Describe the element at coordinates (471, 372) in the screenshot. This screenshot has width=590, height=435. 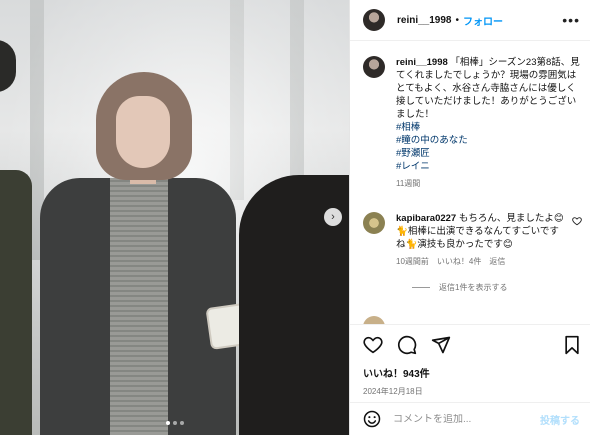
I see `like-count: いいね！943件` at that location.